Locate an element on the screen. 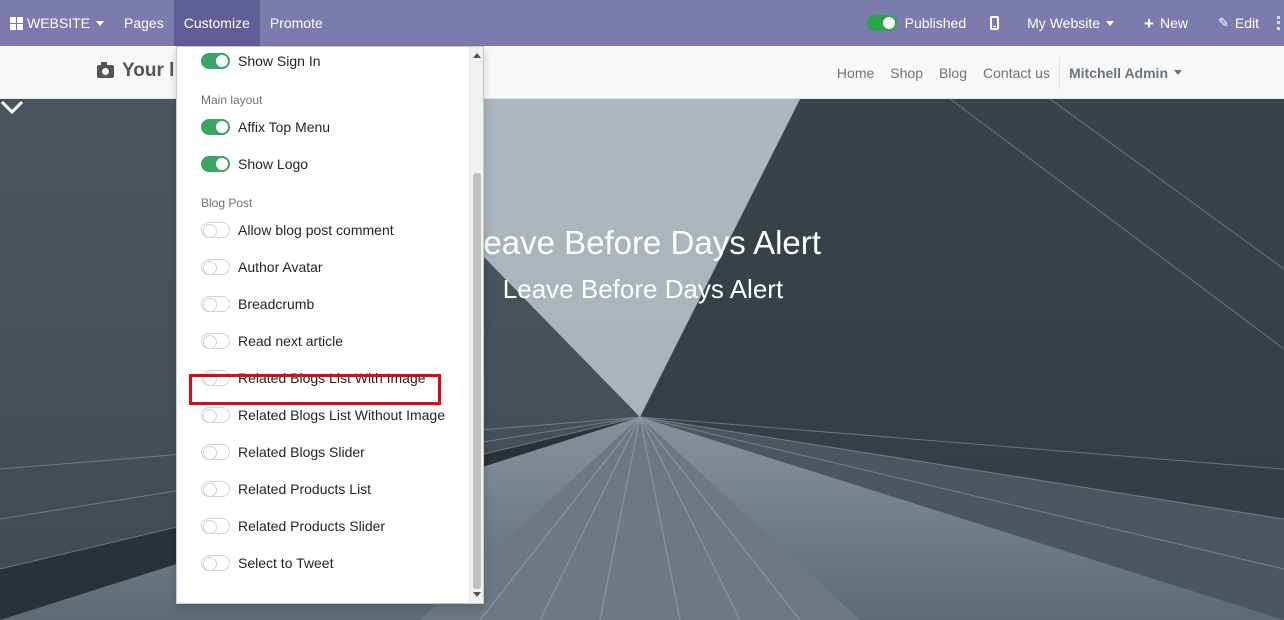 This screenshot has height=620, width=1284. logo-text: Your l is located at coordinates (148, 70).